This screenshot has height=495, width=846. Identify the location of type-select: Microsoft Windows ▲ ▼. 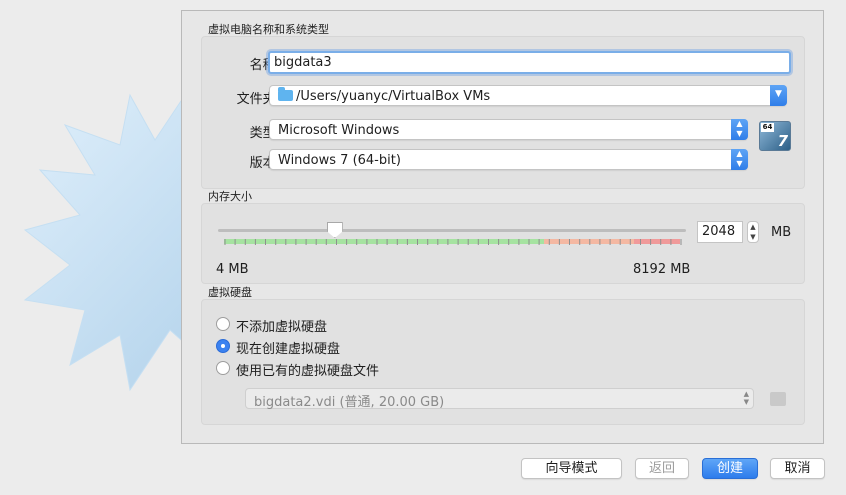
(508, 129).